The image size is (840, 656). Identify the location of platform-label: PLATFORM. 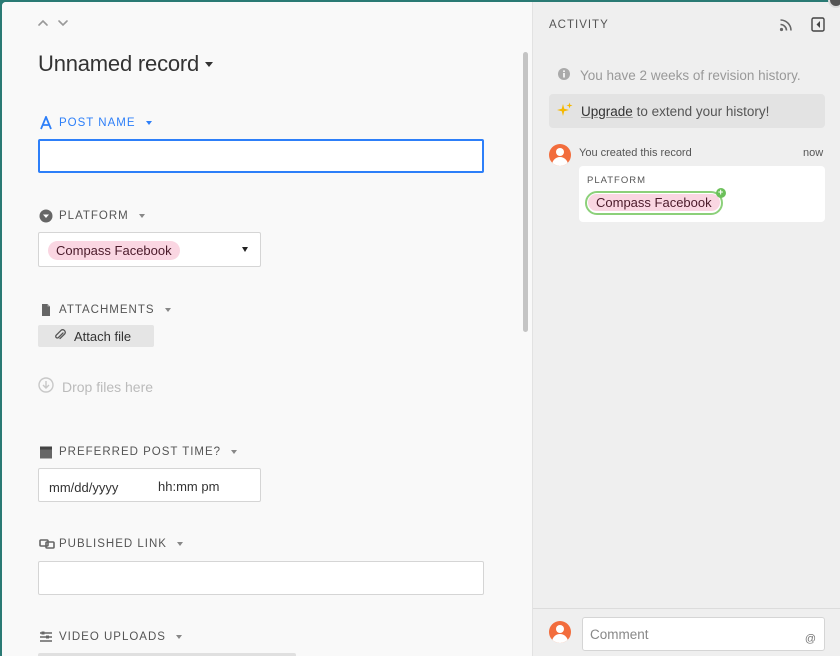
(92, 216).